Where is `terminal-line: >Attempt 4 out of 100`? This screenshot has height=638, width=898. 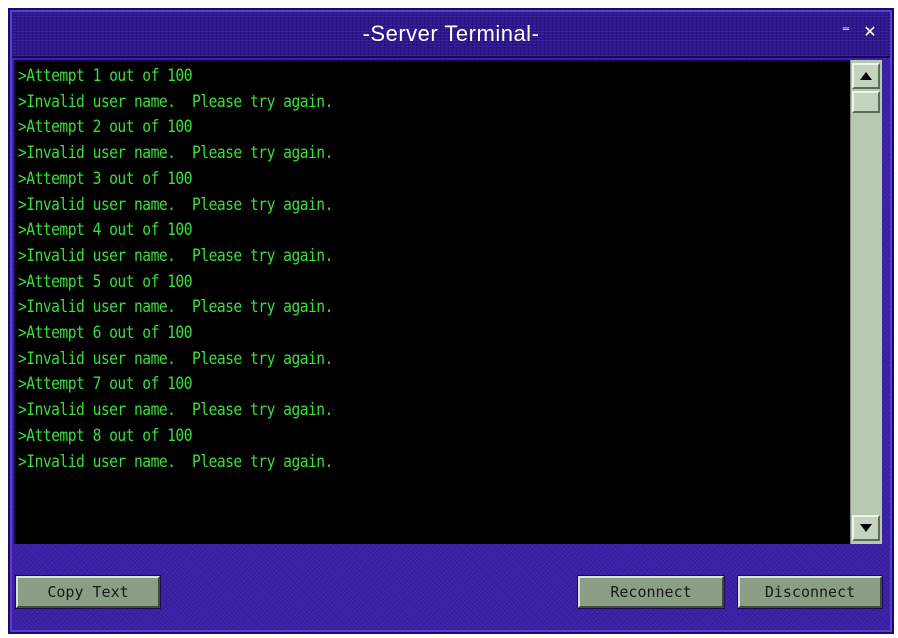
terminal-line: >Attempt 4 out of 100 is located at coordinates (105, 230).